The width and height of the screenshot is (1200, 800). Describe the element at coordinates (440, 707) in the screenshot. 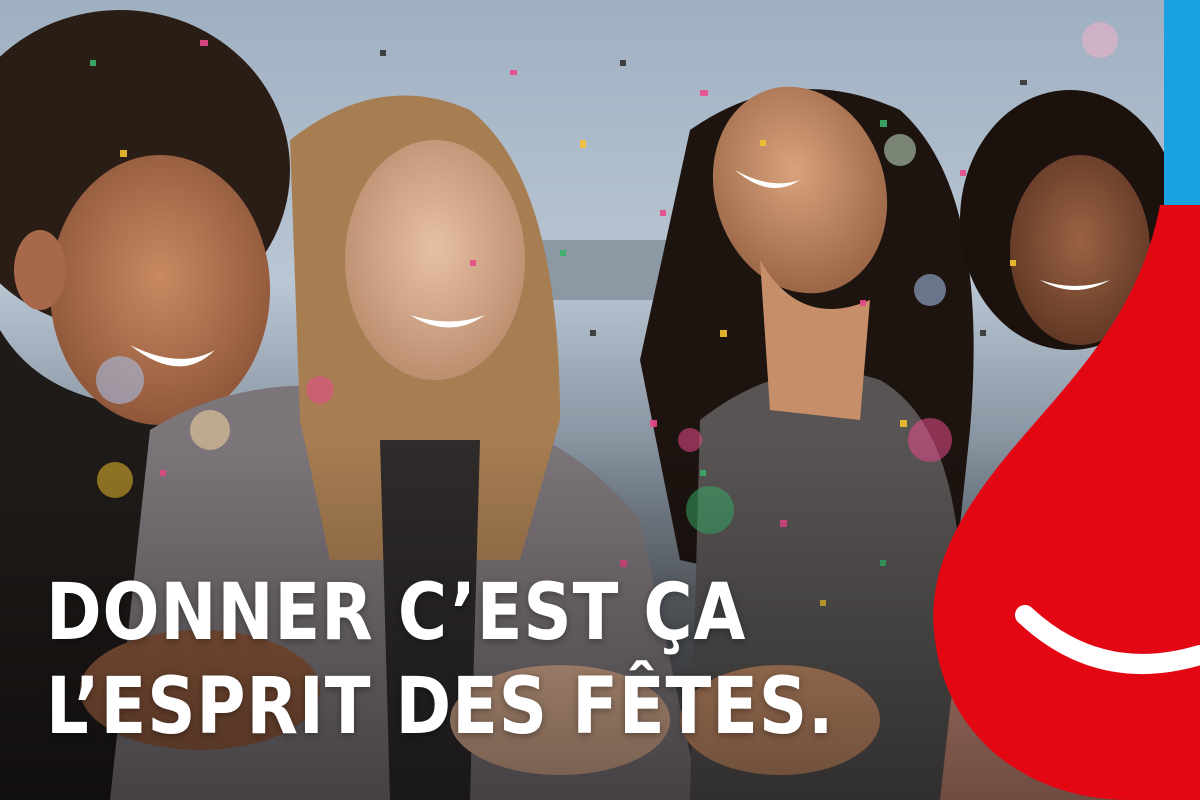

I see `headline-line-2: L’ESPRIT DES FÊTES.` at that location.